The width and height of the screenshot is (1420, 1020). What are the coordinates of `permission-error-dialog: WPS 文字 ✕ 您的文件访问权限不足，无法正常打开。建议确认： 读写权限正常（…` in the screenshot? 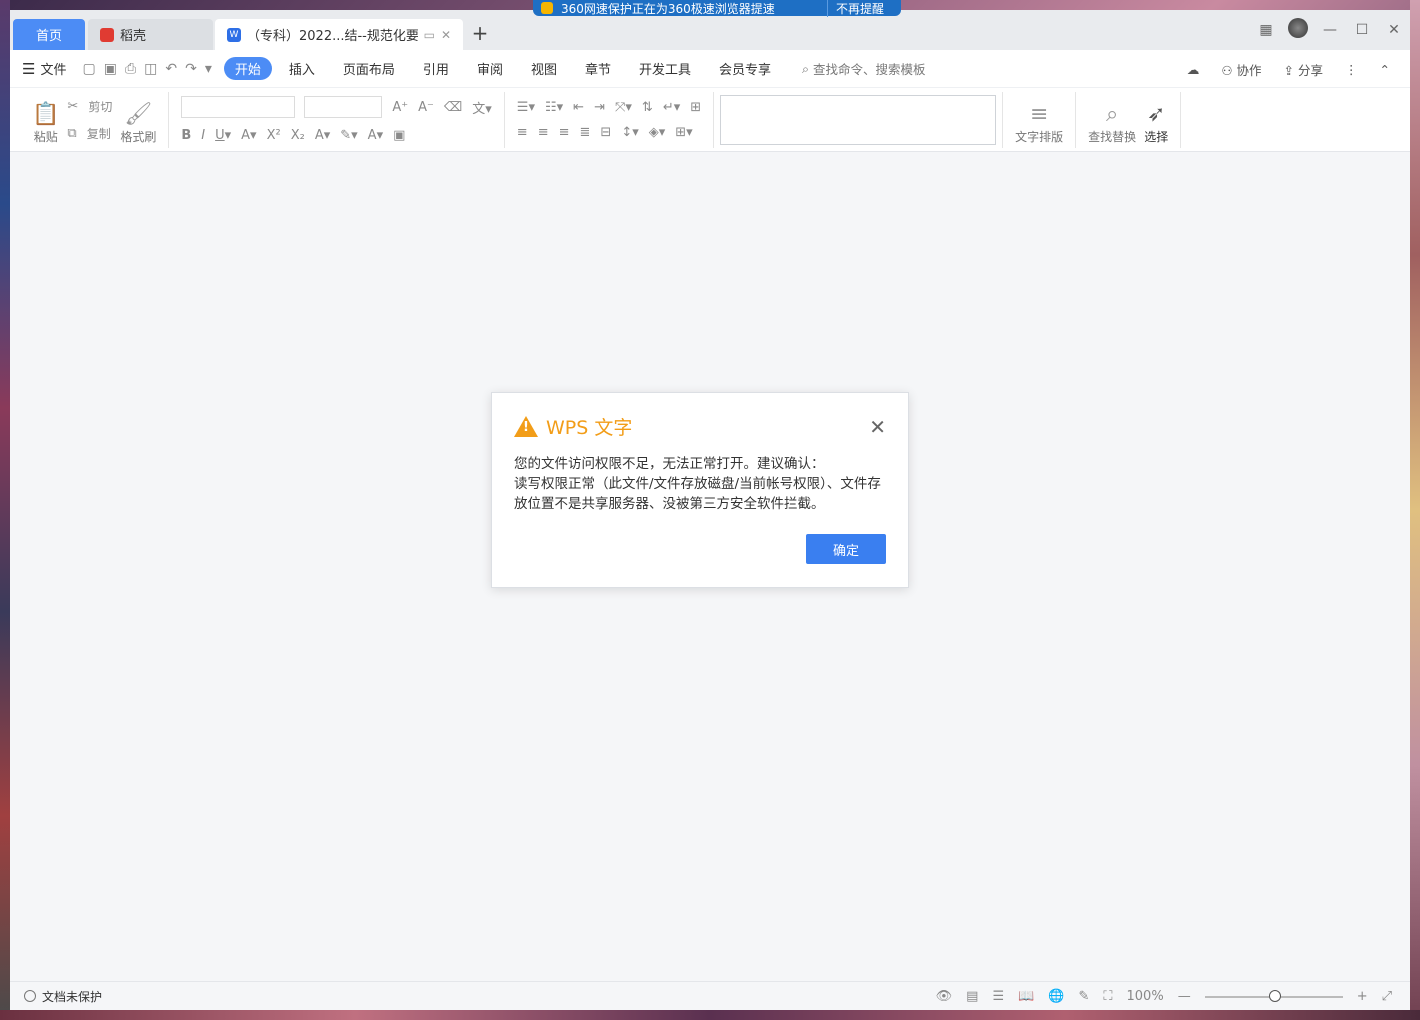 It's located at (700, 490).